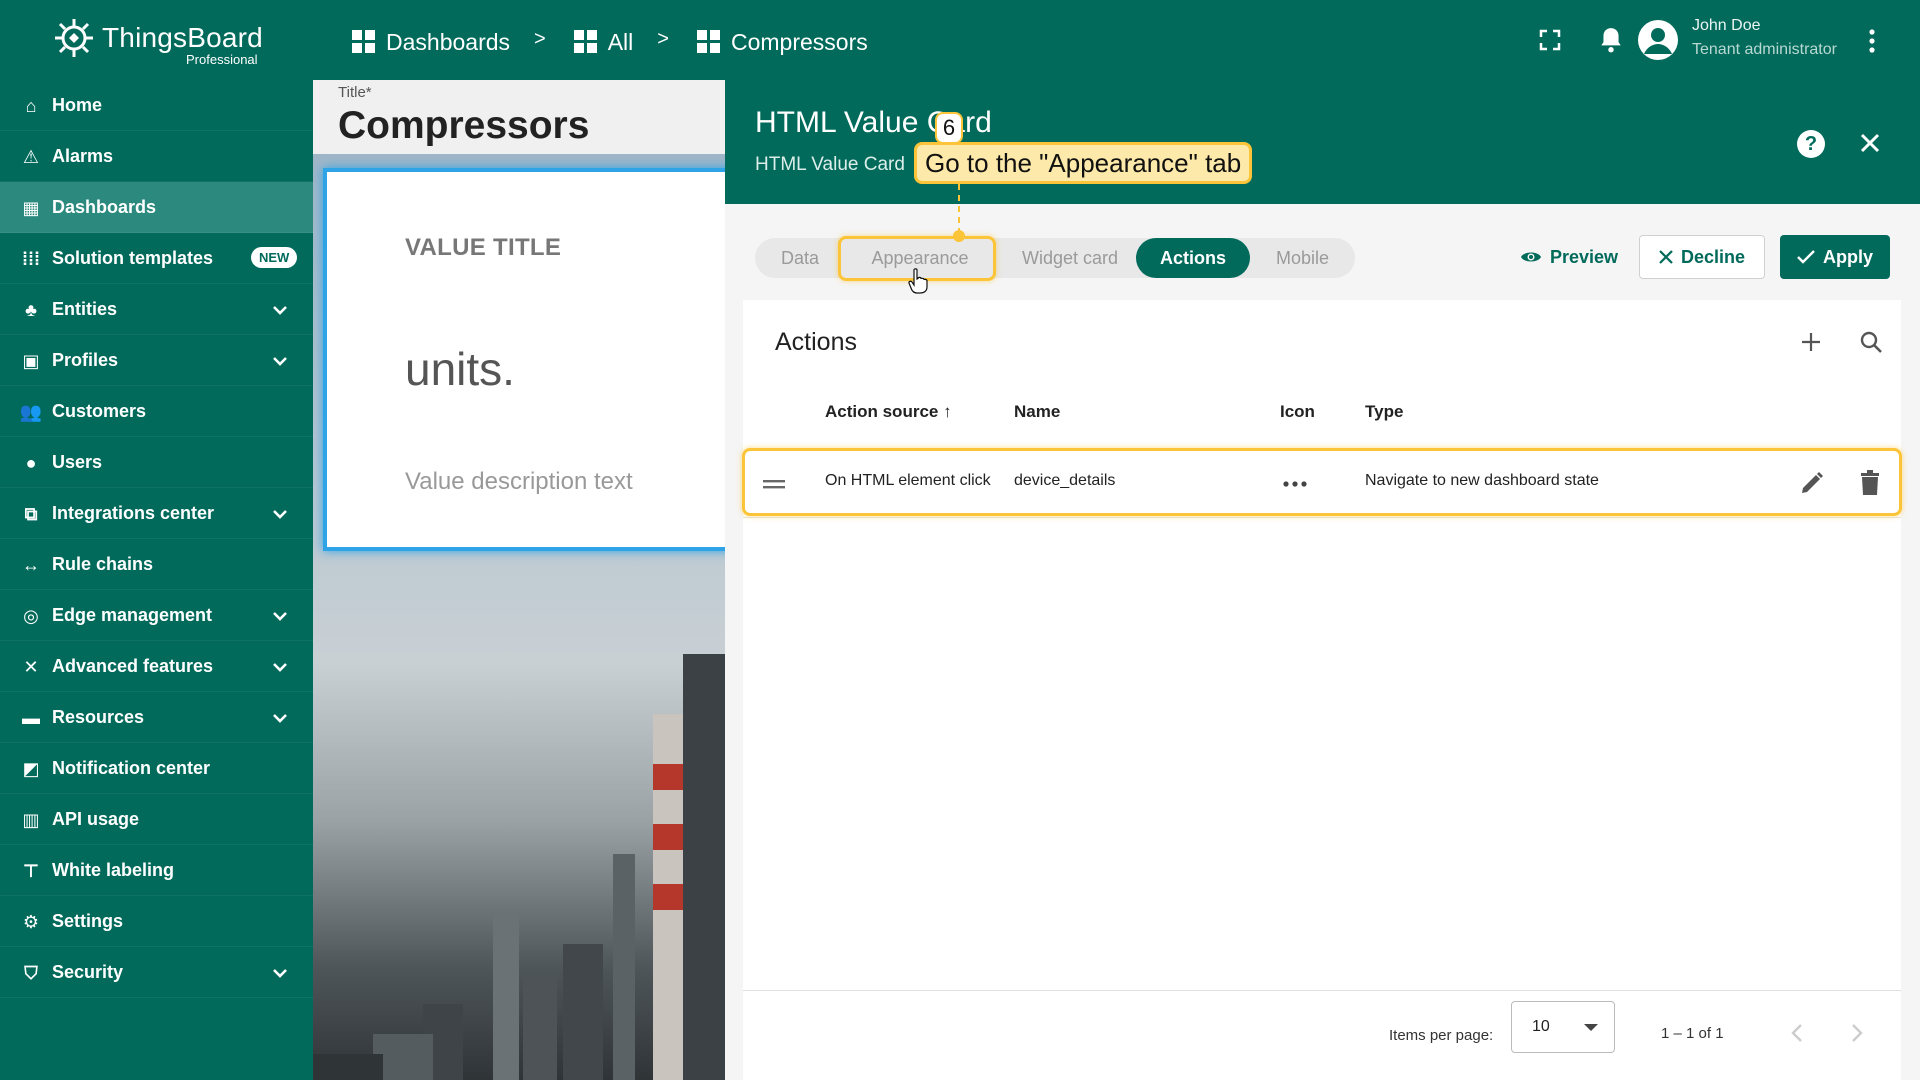 This screenshot has width=1920, height=1080. I want to click on preview-label: Preview, so click(1584, 256).